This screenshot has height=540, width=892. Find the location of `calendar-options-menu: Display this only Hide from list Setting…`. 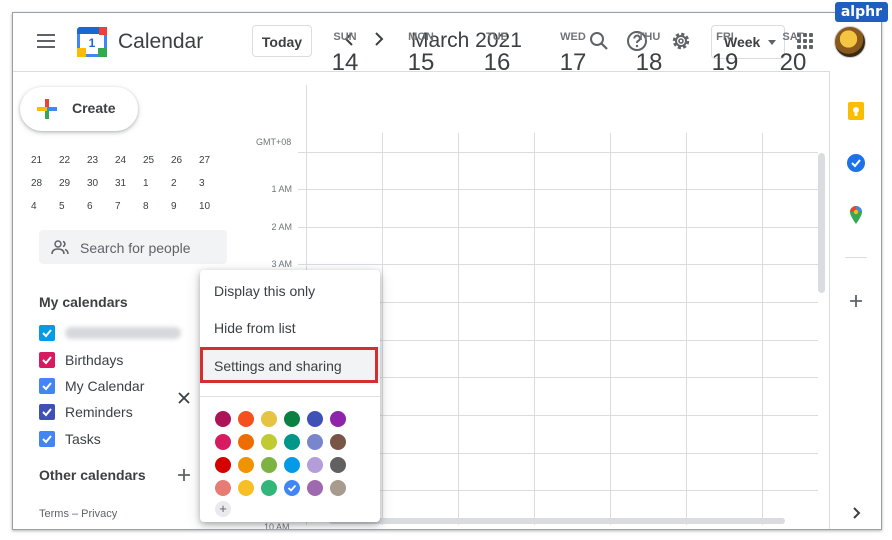

calendar-options-menu: Display this only Hide from list Setting… is located at coordinates (290, 396).